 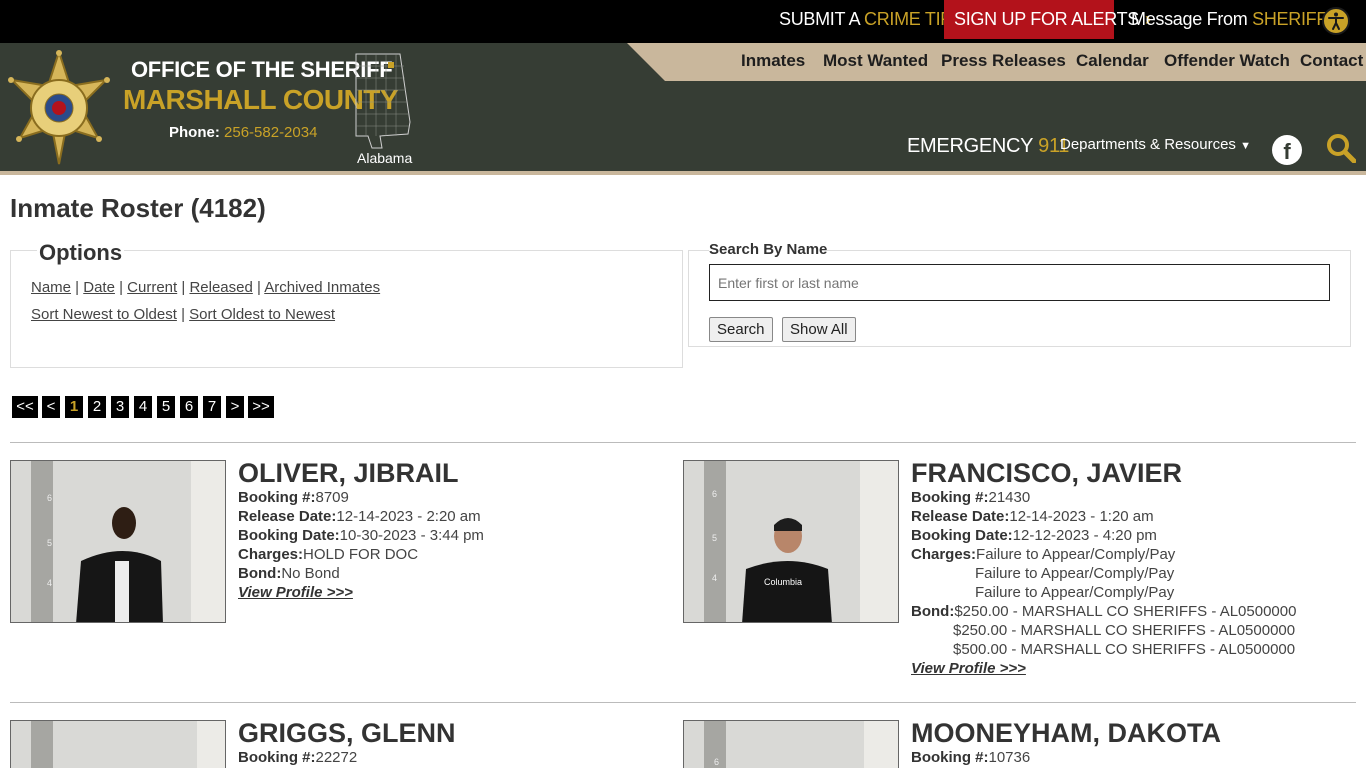 I want to click on booking-number: Booking #:8709, so click(x=293, y=497).